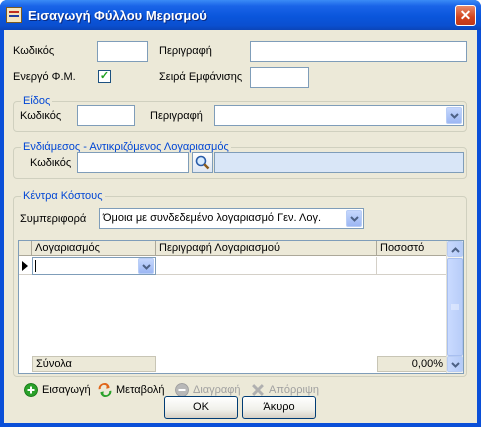  Describe the element at coordinates (339, 162) in the screenshot. I see `intermediate-description-field` at that location.